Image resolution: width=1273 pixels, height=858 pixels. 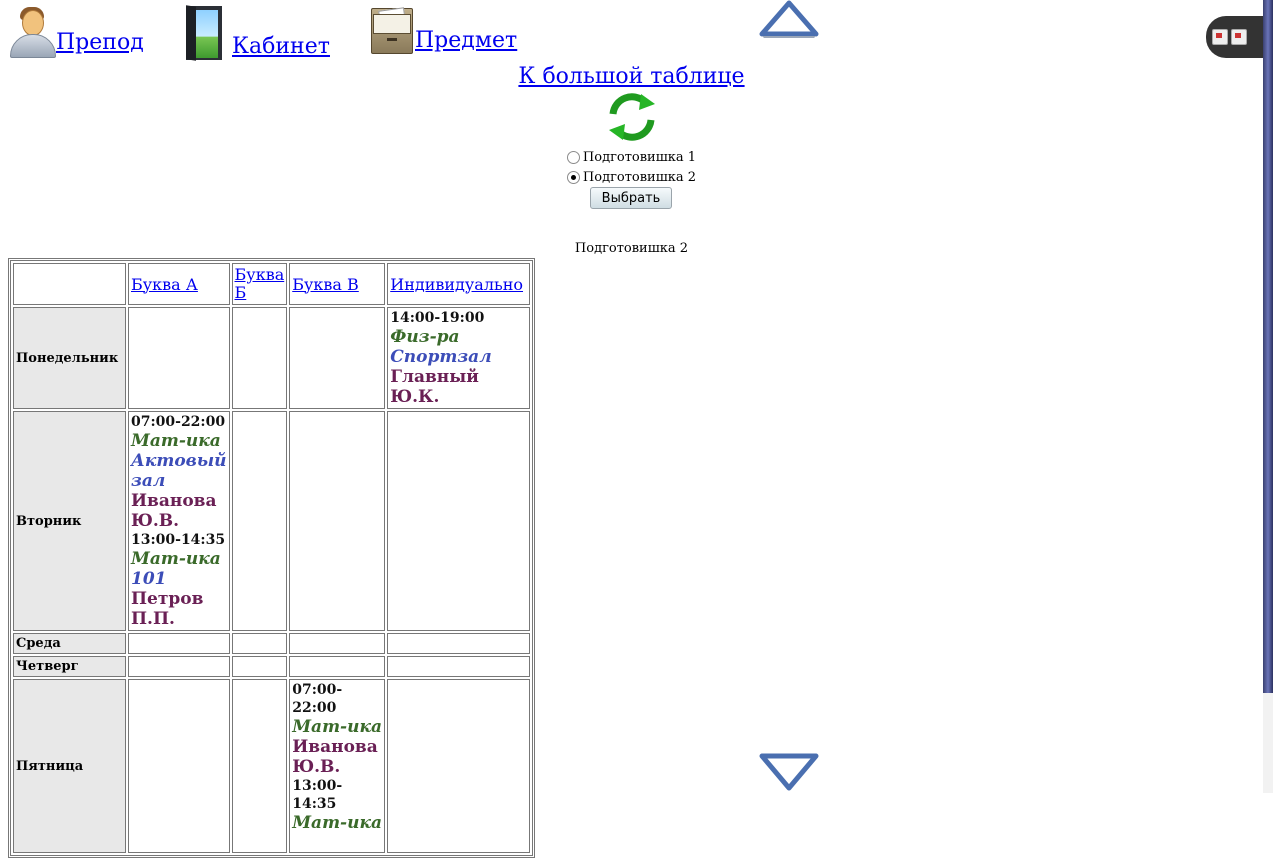 I want to click on lesson: 13:00-14:35 Мат-ика 101 Петров П.П., so click(x=179, y=580).